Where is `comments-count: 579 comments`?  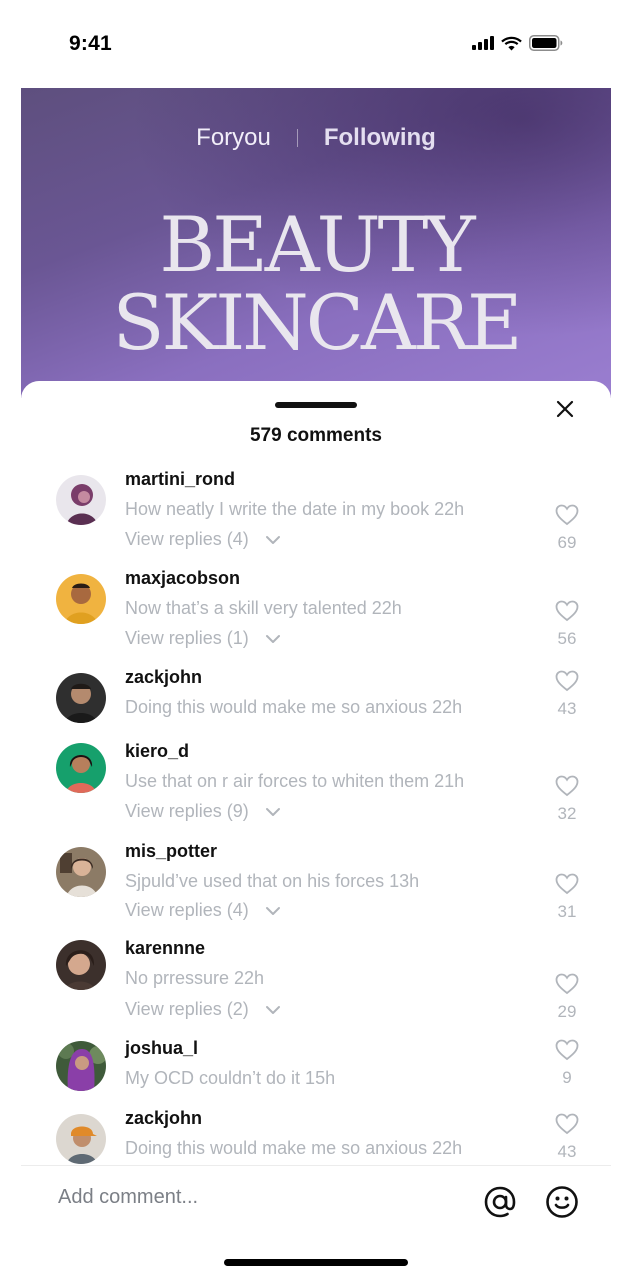 comments-count: 579 comments is located at coordinates (315, 435).